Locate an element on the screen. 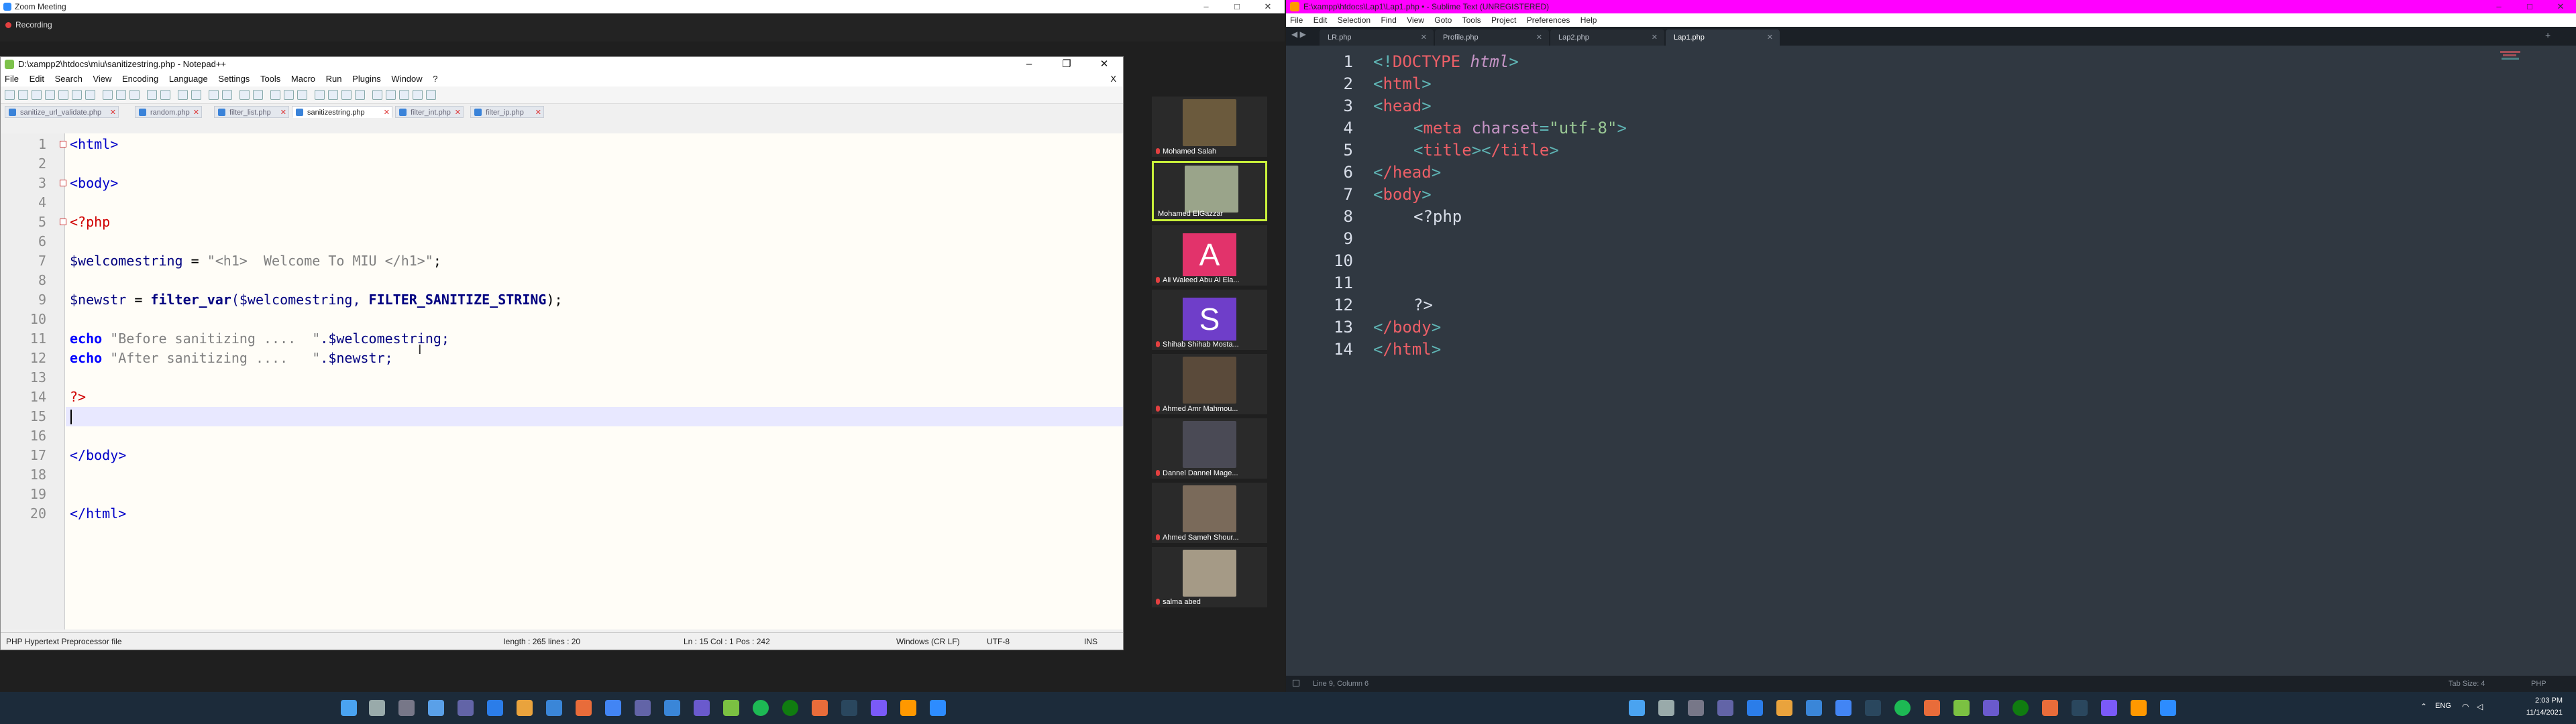  chrome-icon-secondary is located at coordinates (1843, 708).